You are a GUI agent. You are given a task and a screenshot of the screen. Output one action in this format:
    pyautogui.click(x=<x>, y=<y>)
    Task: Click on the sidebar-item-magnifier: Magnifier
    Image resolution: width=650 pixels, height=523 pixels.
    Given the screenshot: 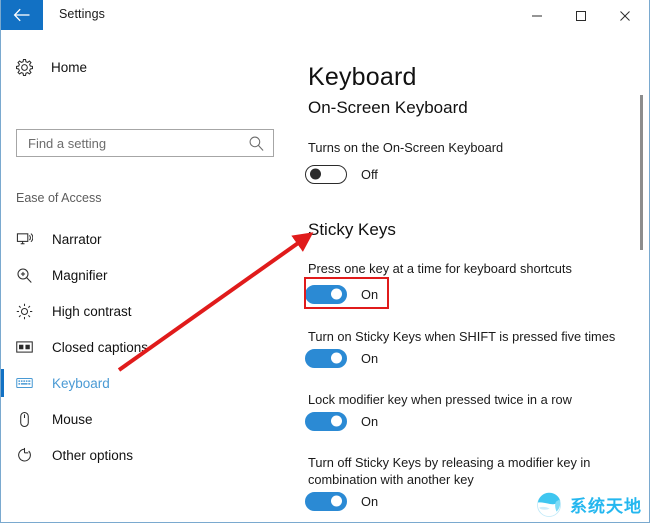 What is the action you would take?
    pyautogui.click(x=148, y=275)
    